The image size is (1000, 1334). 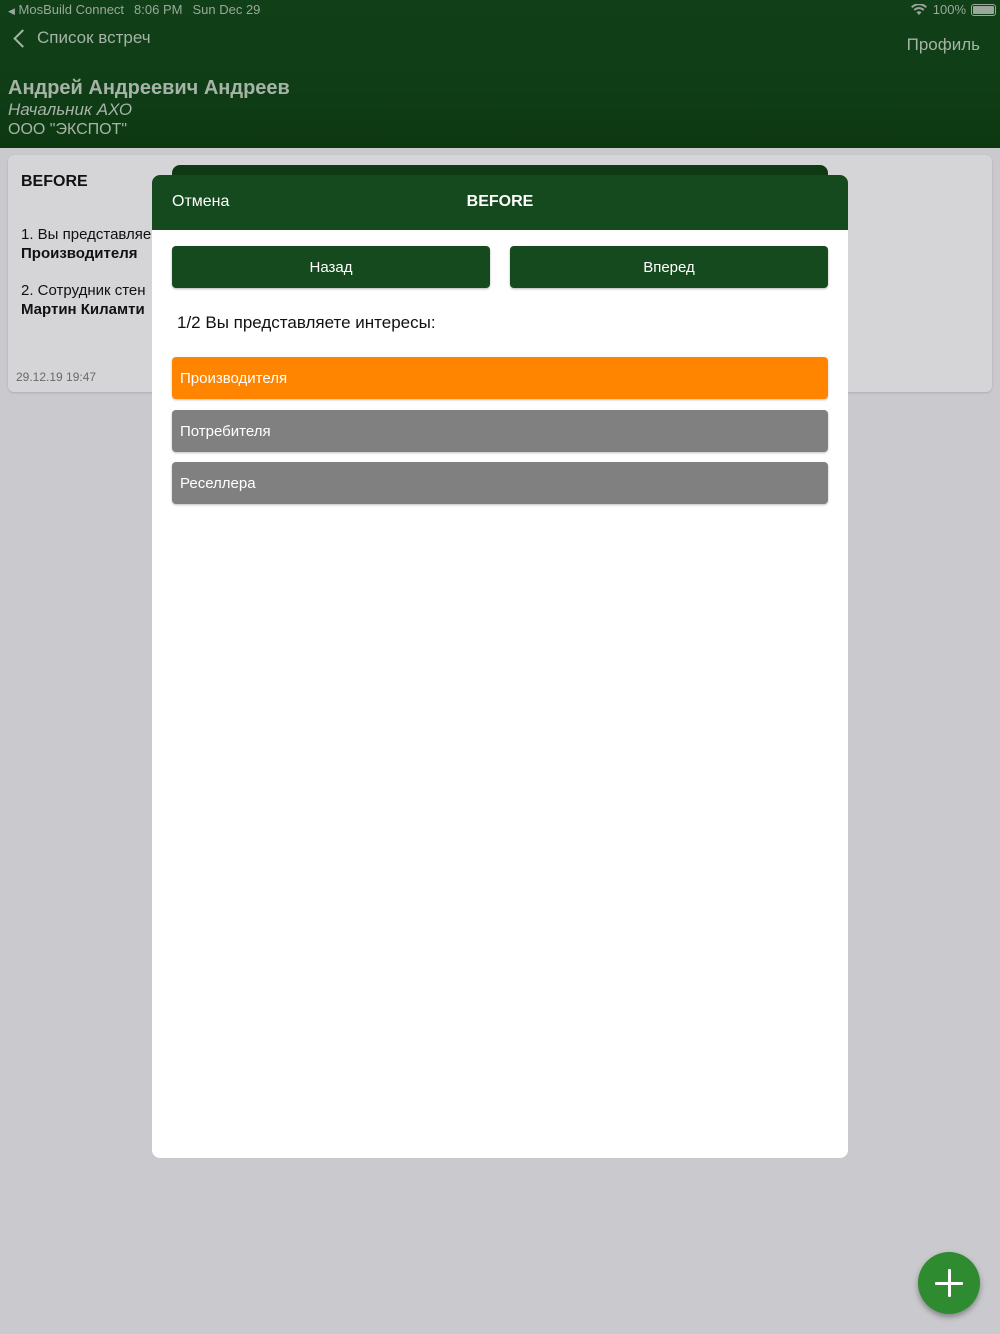 What do you see at coordinates (949, 1283) in the screenshot?
I see `add-meeting-button` at bounding box center [949, 1283].